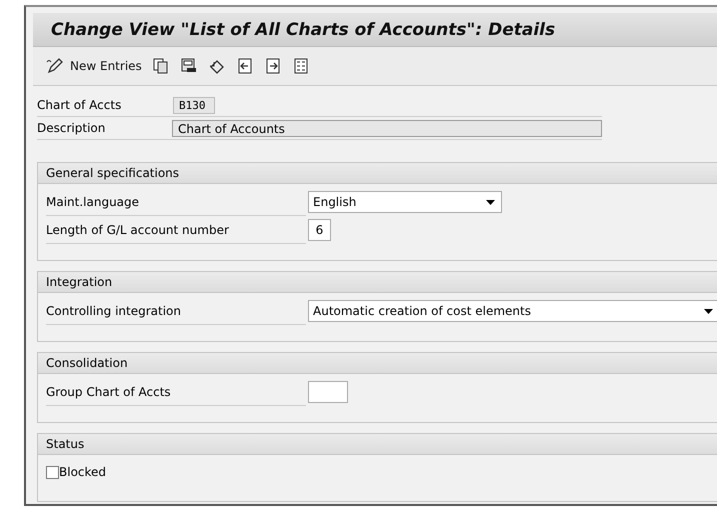 This screenshot has height=514, width=717. What do you see at coordinates (303, 30) in the screenshot?
I see `window-title: Change View "List of All Charts of Accounts": Details` at bounding box center [303, 30].